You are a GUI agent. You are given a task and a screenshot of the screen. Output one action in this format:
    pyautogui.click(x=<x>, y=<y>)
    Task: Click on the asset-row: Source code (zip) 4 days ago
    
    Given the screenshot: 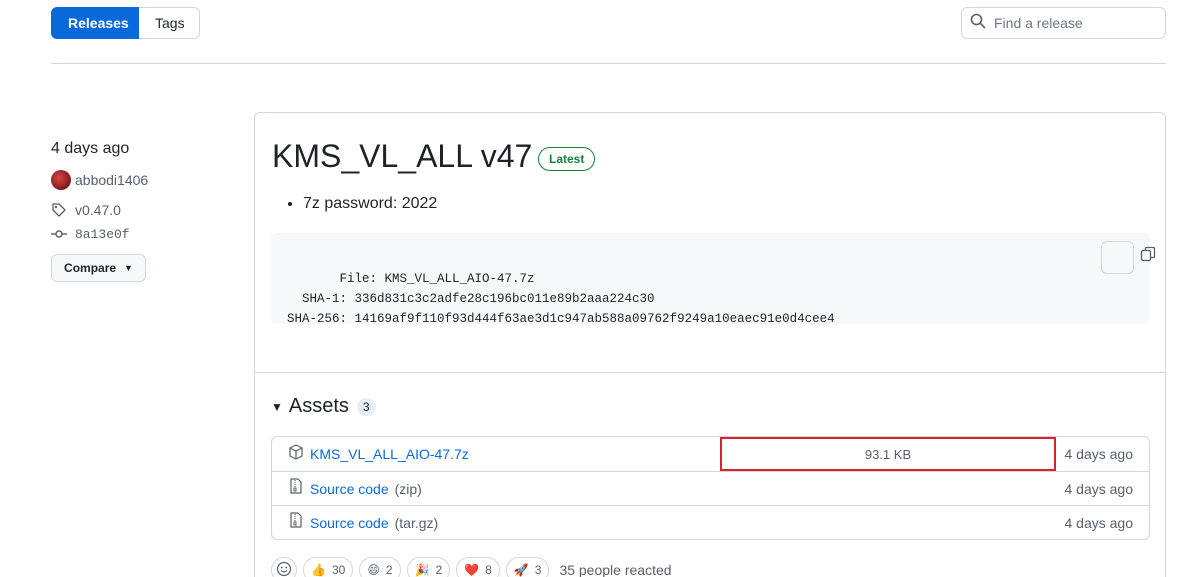 What is the action you would take?
    pyautogui.click(x=710, y=488)
    